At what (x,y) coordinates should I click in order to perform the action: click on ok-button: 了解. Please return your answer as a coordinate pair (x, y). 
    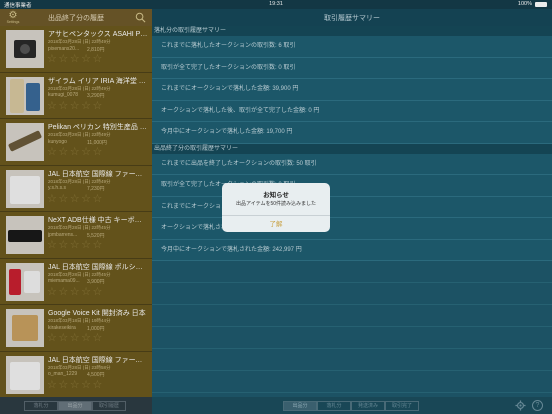
    Looking at the image, I should click on (276, 223).